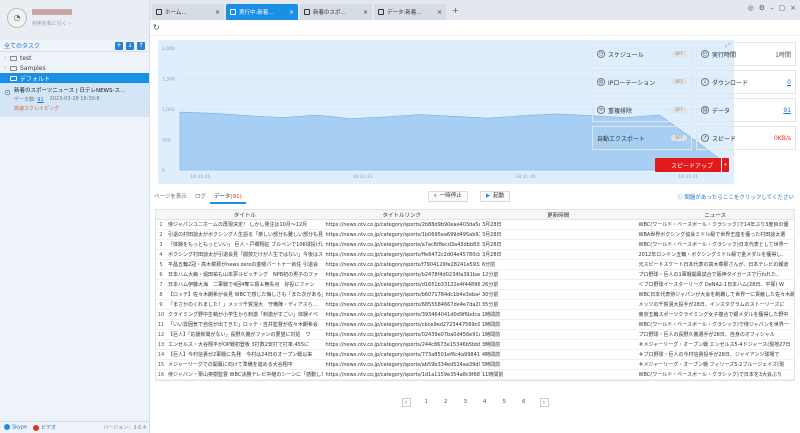 Image resolution: width=800 pixels, height=433 pixels. Describe the element at coordinates (74, 68) in the screenshot. I see `folder-samples: › Samples` at that location.